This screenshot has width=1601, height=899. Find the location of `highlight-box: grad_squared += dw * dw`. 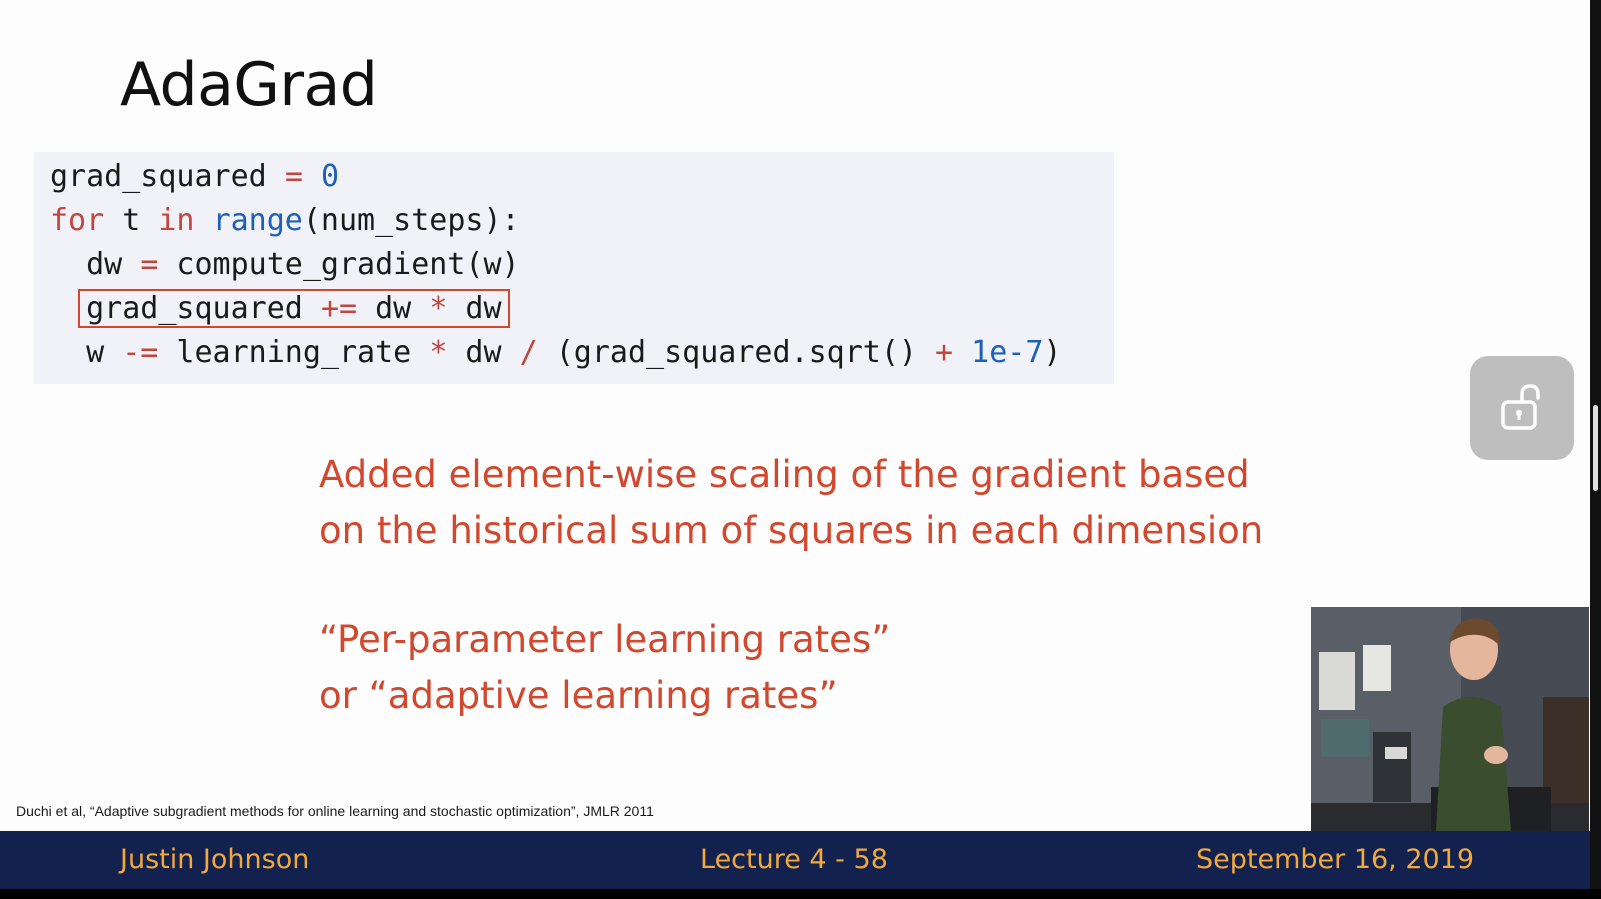

highlight-box: grad_squared += dw * dw is located at coordinates (294, 308).